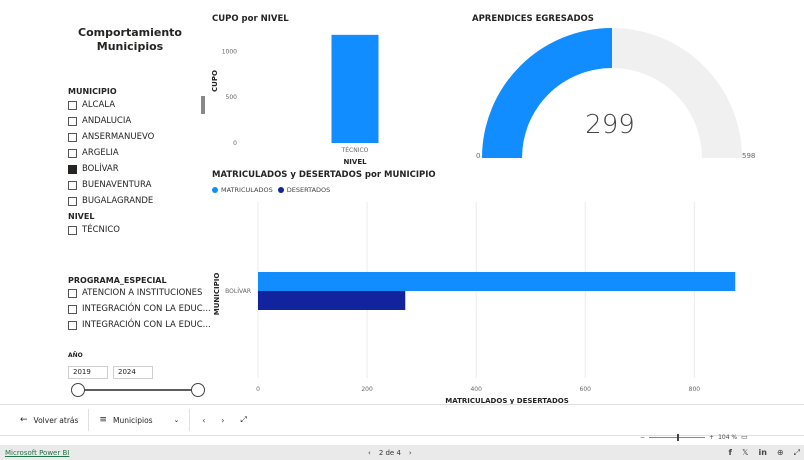 The width and height of the screenshot is (804, 460). I want to click on hbar-x-tick: 400, so click(476, 389).